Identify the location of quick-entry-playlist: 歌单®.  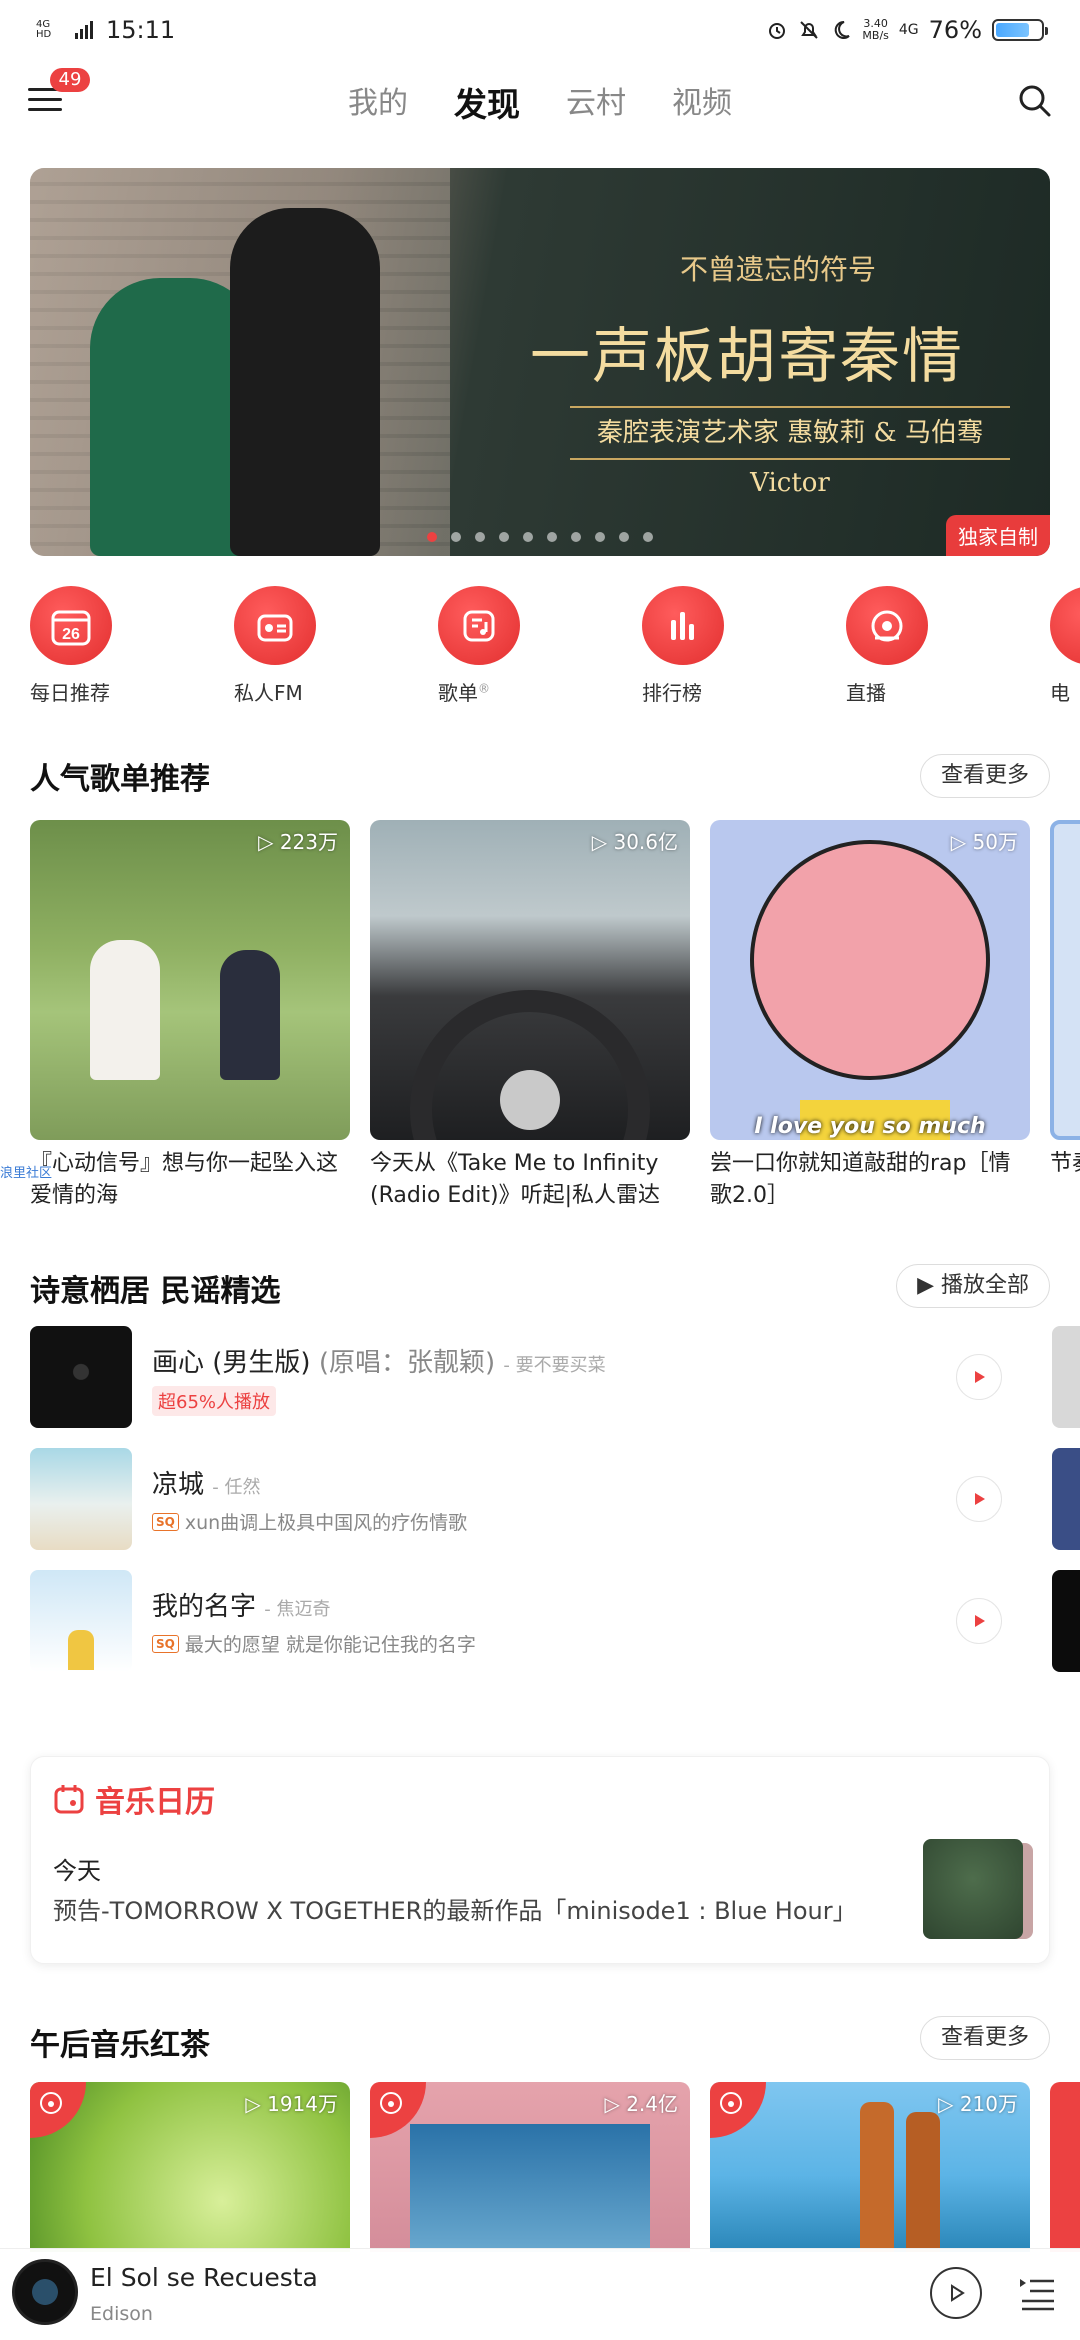
(540, 646).